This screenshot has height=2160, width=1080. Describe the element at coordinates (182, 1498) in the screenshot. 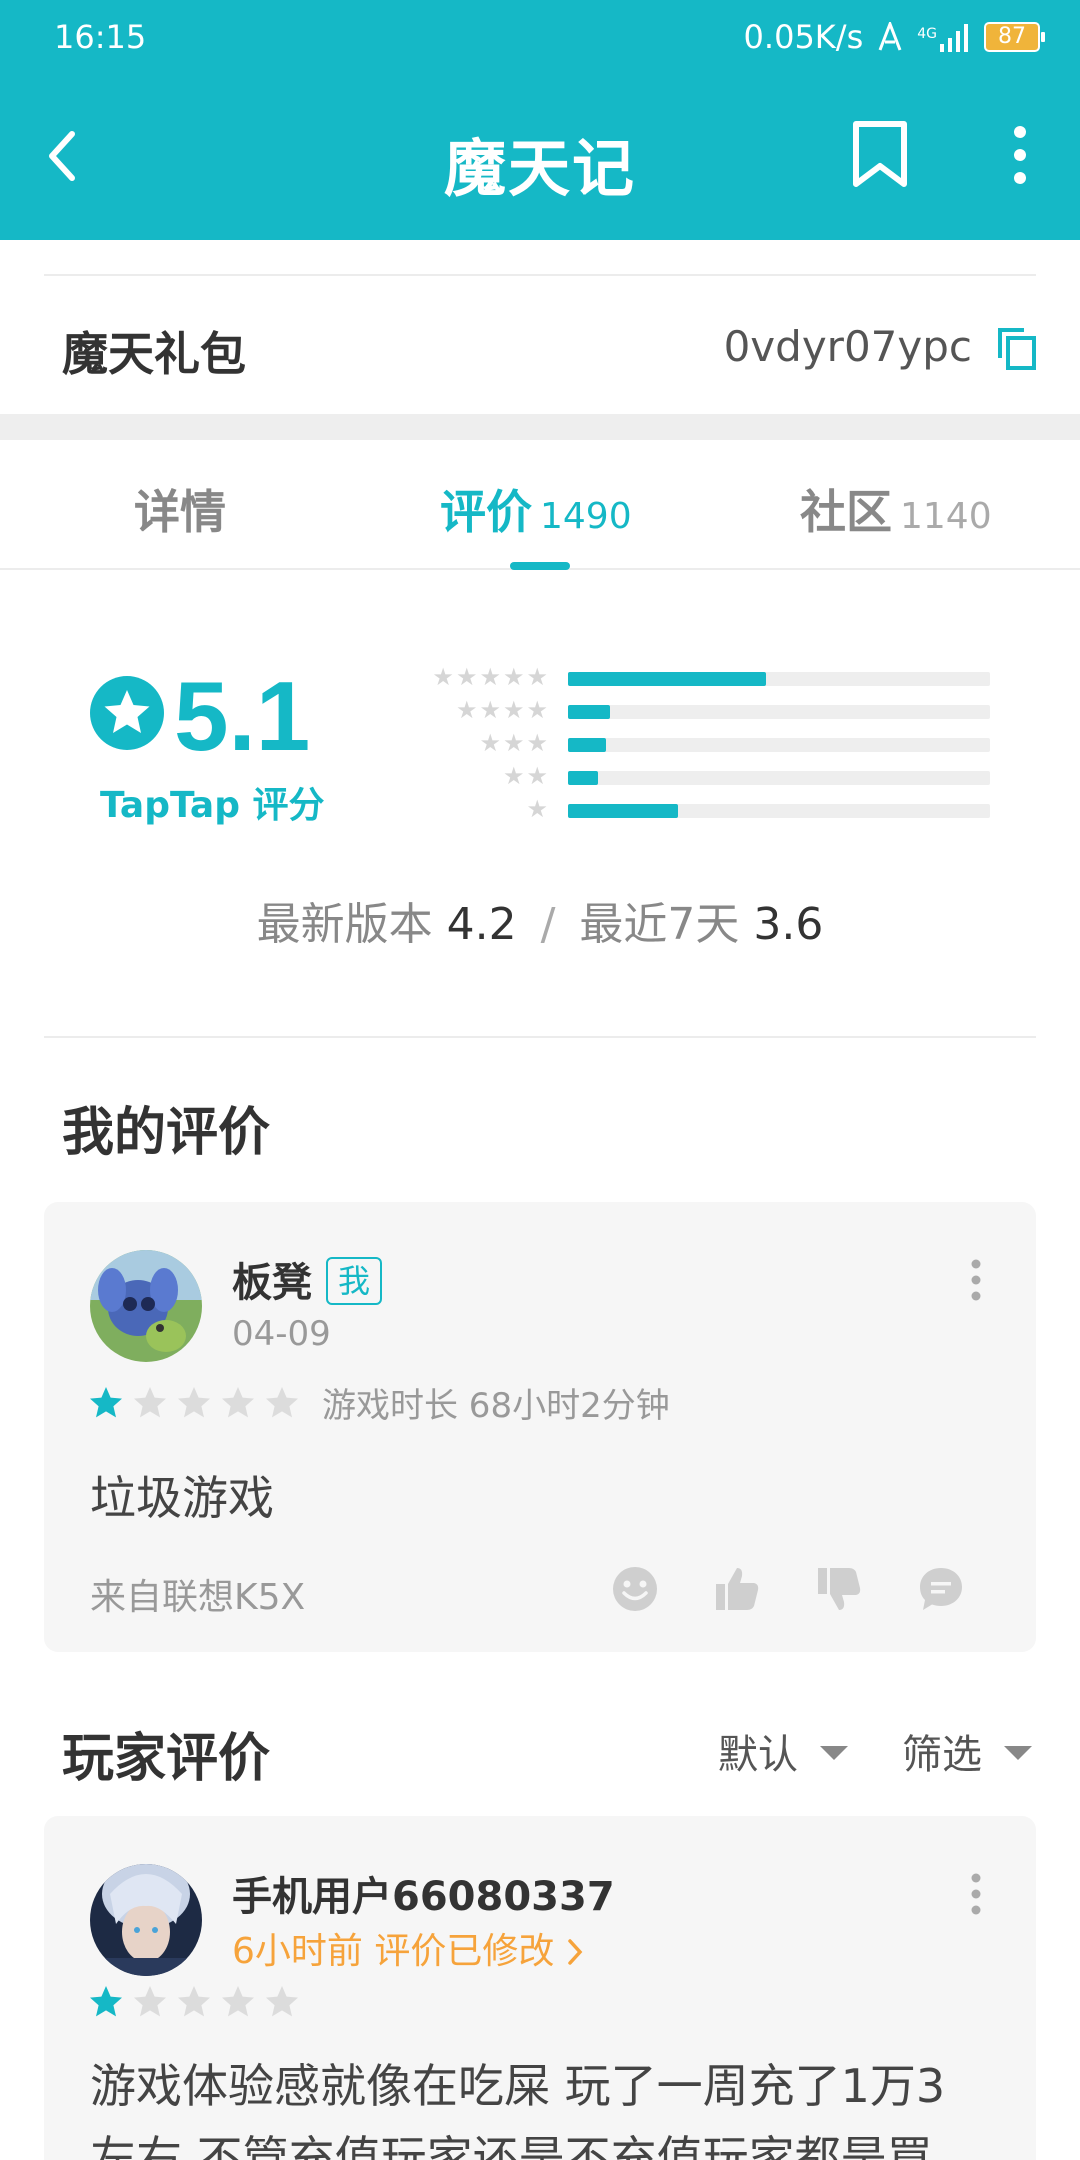

I see `review-content: 垃圾游戏` at that location.